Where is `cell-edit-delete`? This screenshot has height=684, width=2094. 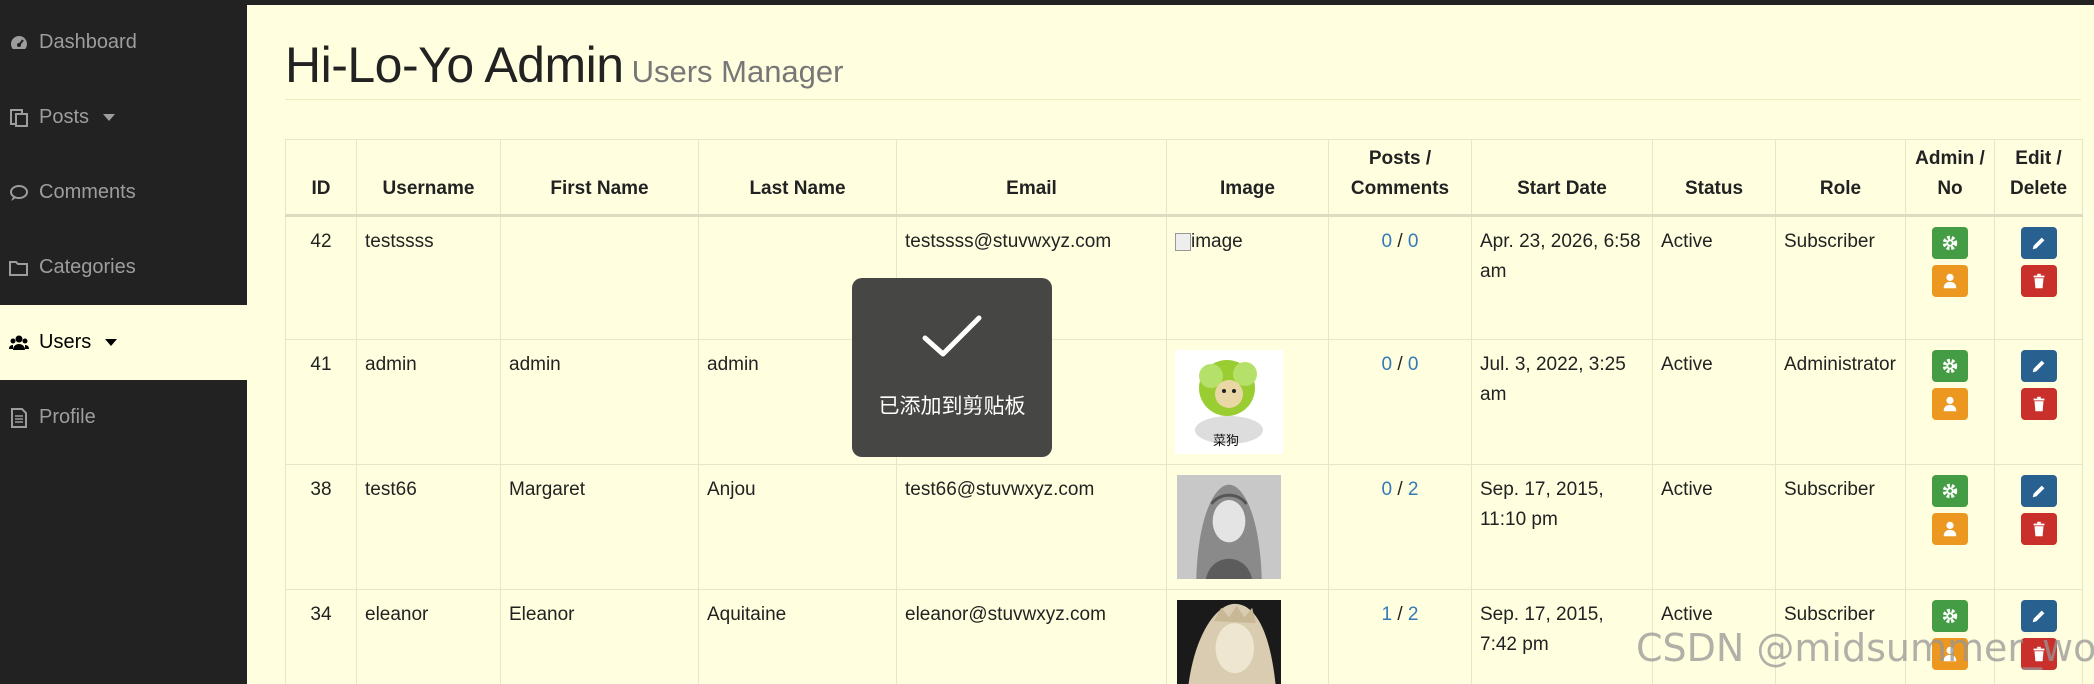
cell-edit-delete is located at coordinates (2038, 402).